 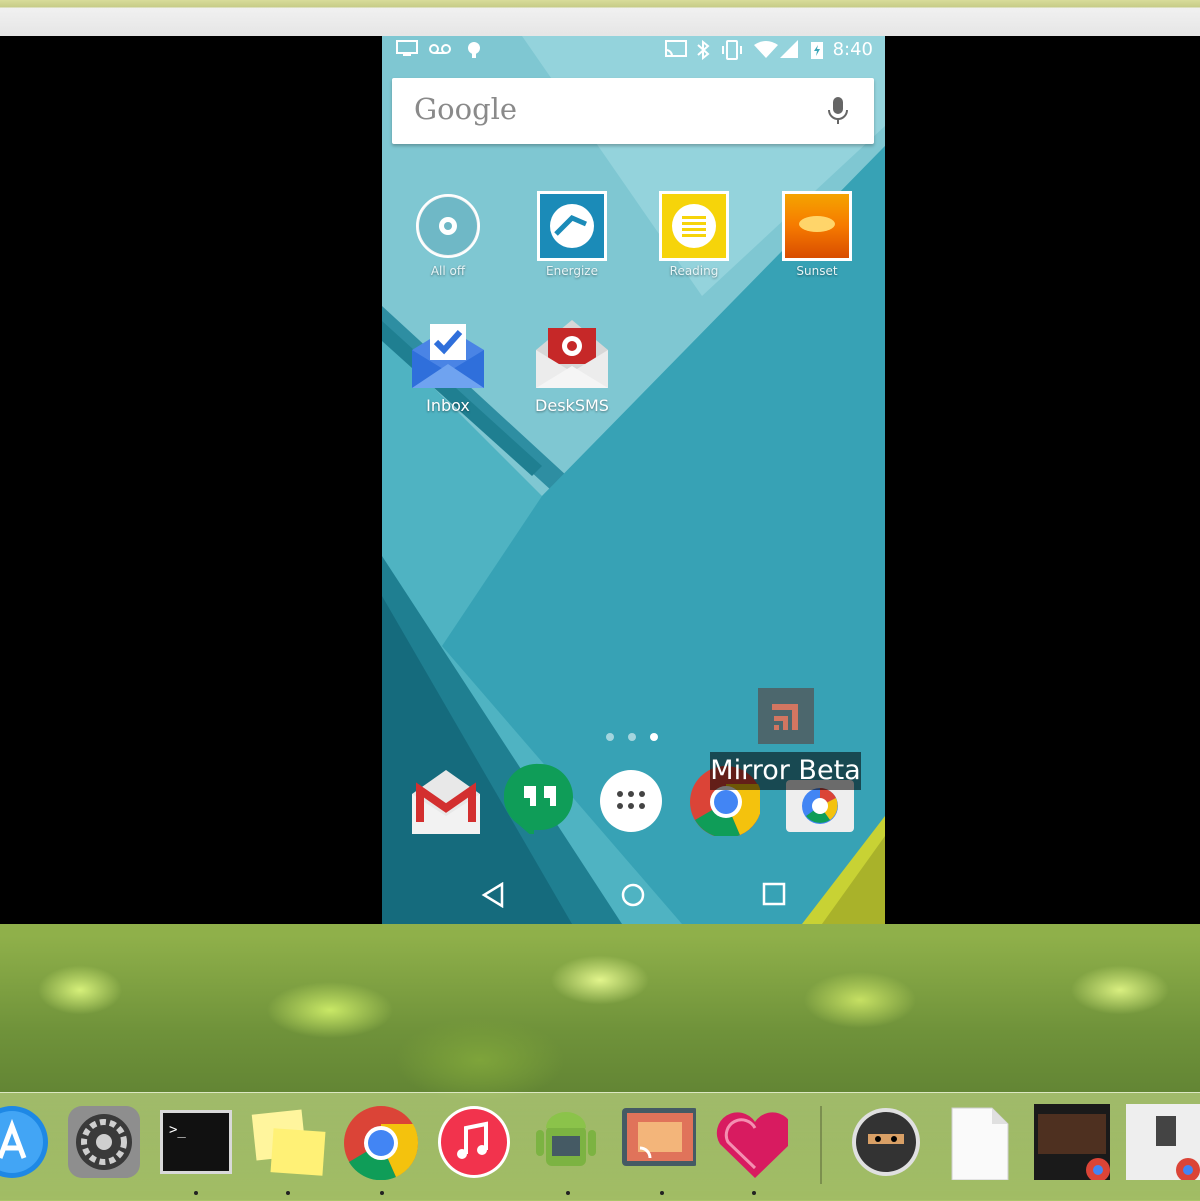 I want to click on app-sunset: Sunset, so click(x=817, y=234).